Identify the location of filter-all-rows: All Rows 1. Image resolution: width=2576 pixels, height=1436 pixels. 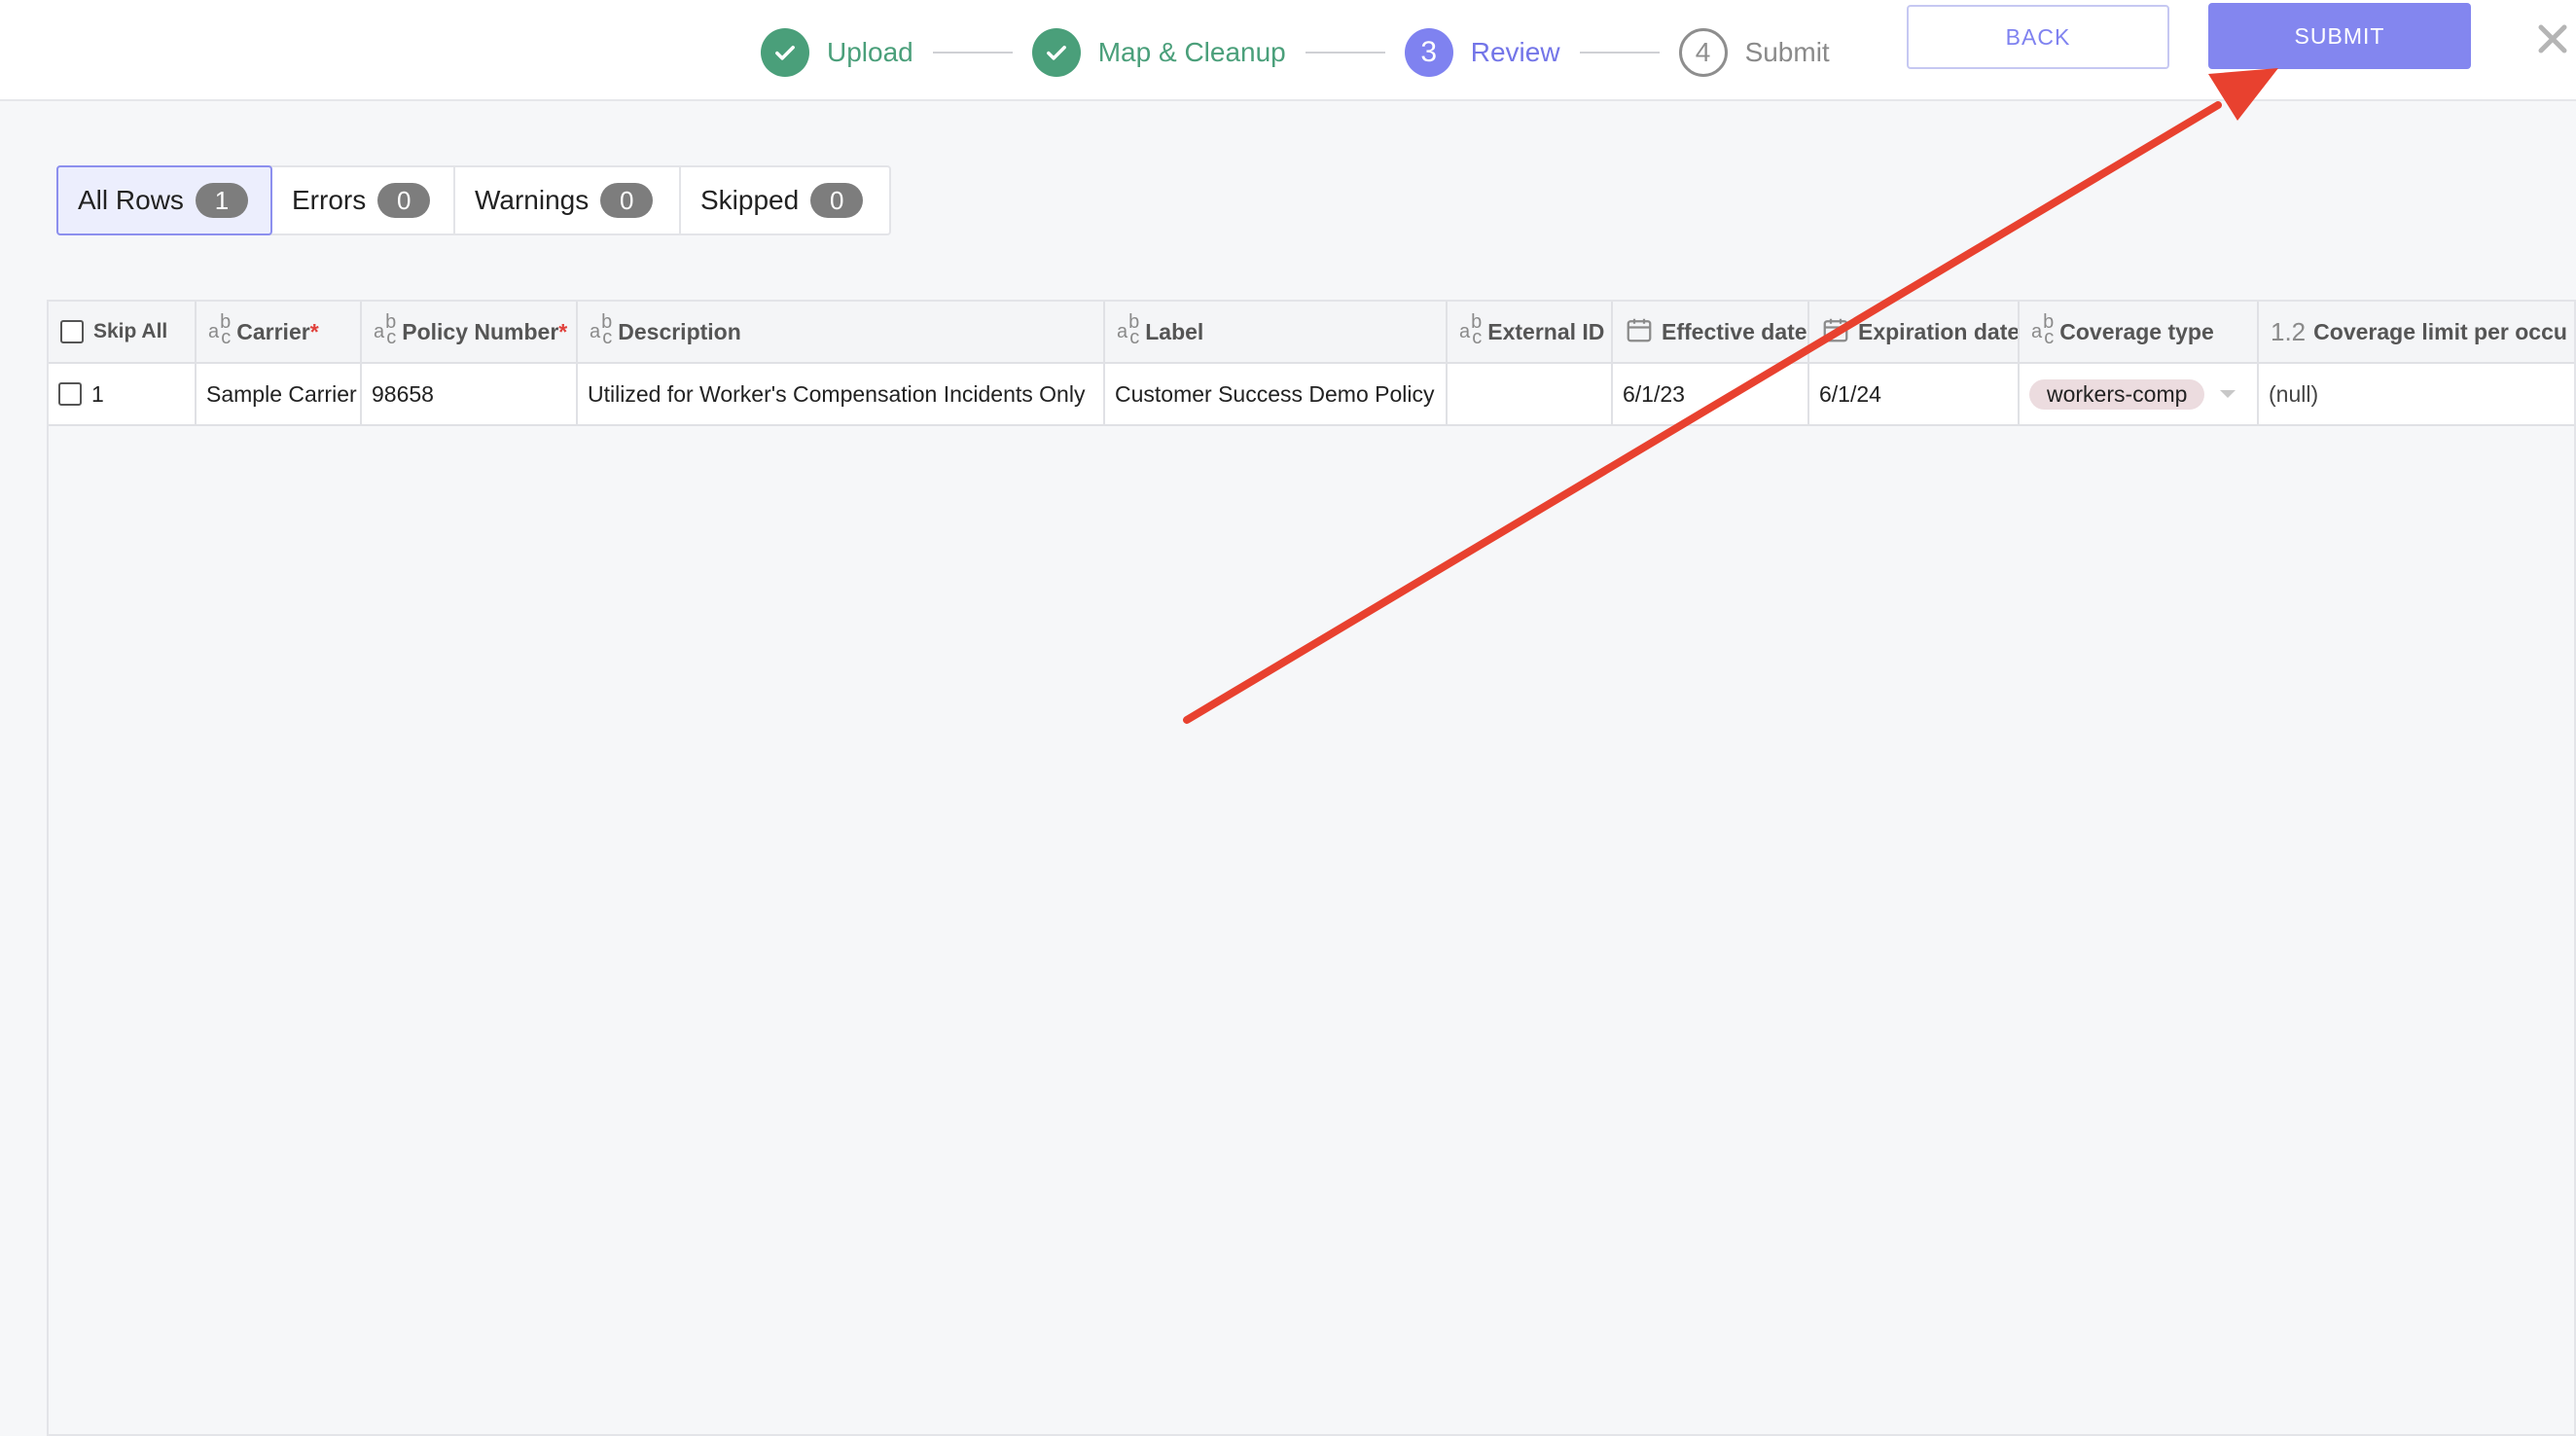
(164, 200).